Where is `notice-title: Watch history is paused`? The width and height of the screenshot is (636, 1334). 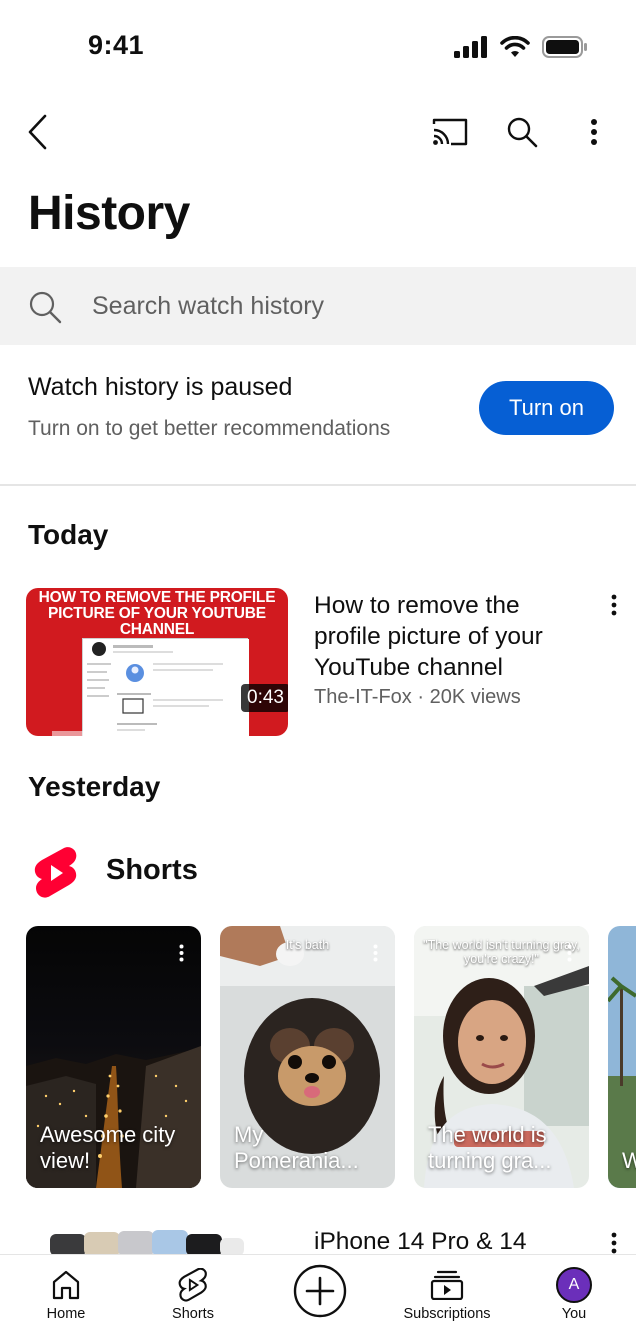 notice-title: Watch history is paused is located at coordinates (160, 387).